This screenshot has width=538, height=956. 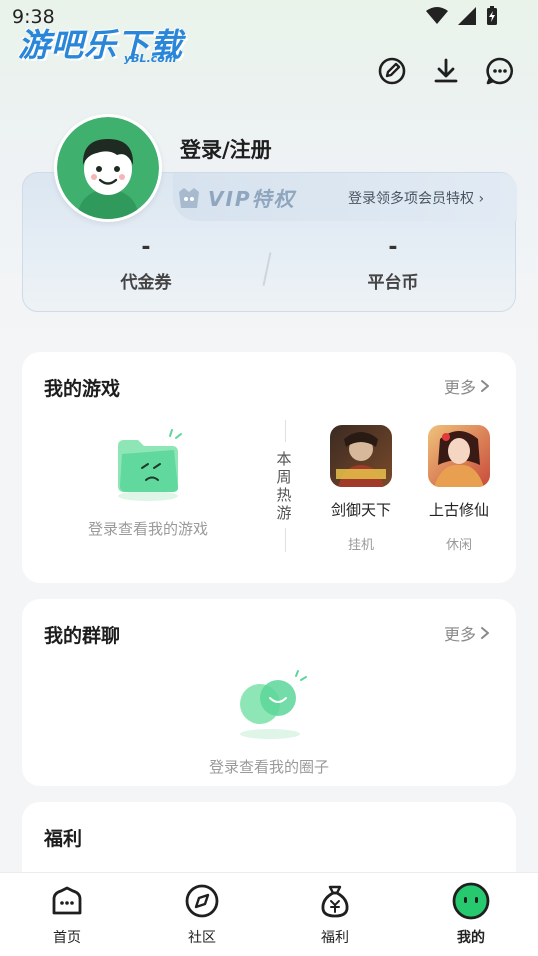 I want to click on tab-community: 社区, so click(x=202, y=914).